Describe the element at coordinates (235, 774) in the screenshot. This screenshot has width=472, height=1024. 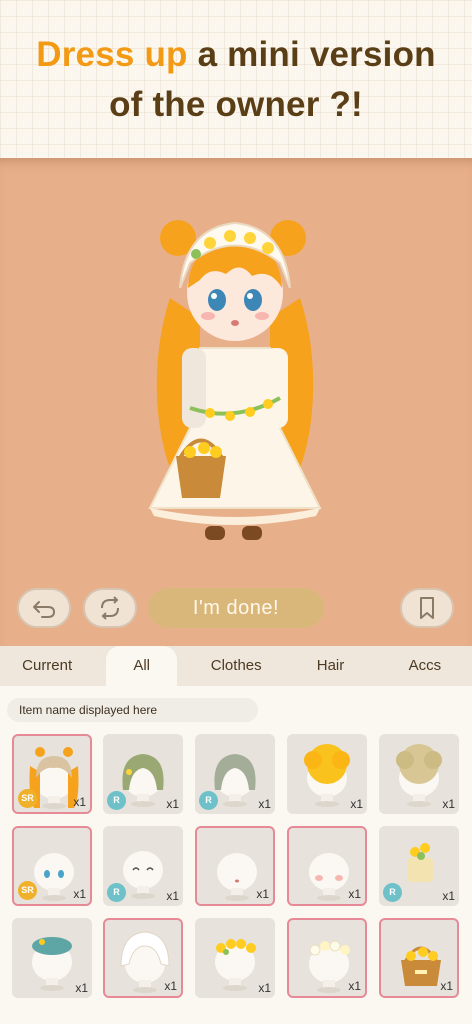
I see `item-tile-hair-bob-sage: Rx1` at that location.